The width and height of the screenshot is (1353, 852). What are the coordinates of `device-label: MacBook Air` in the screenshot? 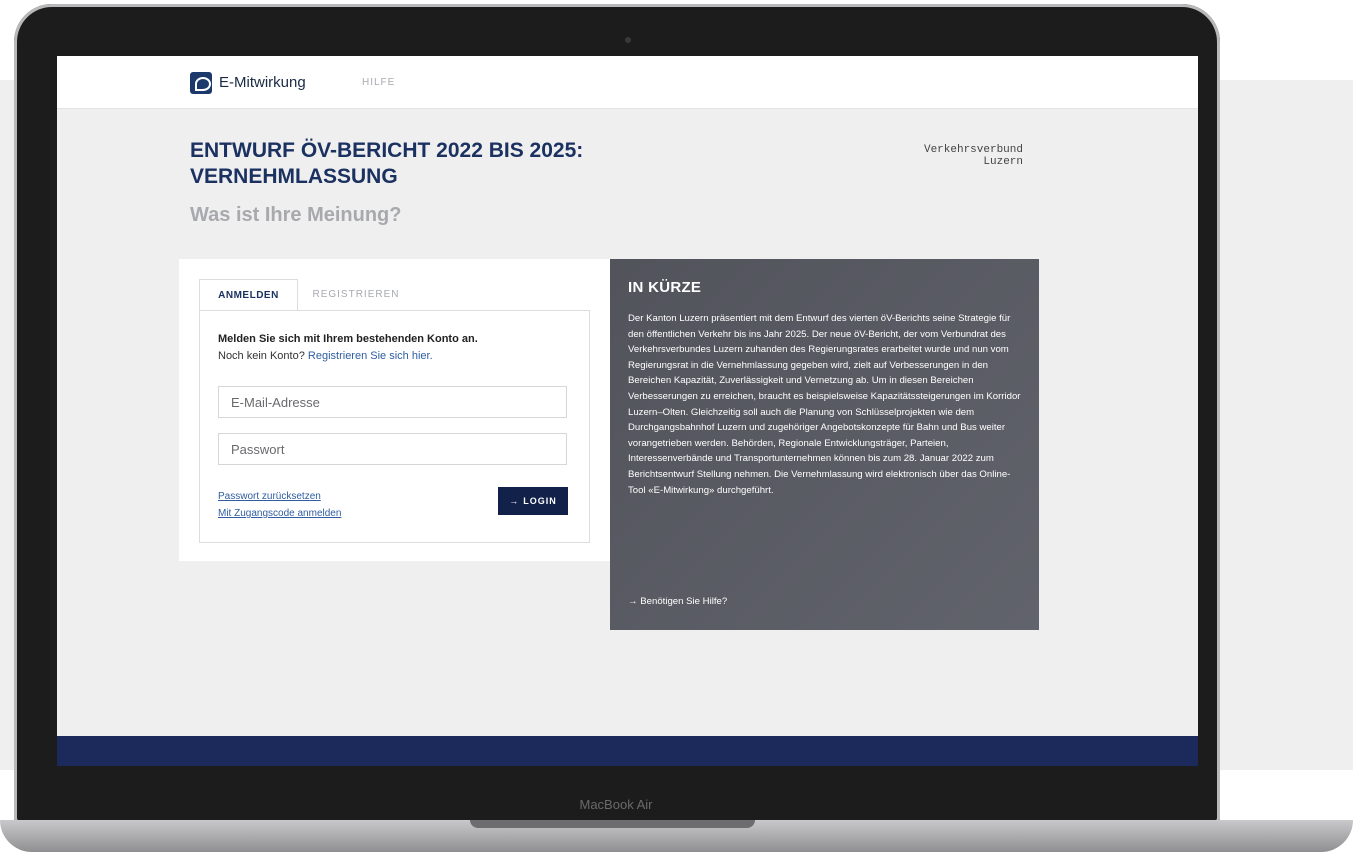 It's located at (616, 804).